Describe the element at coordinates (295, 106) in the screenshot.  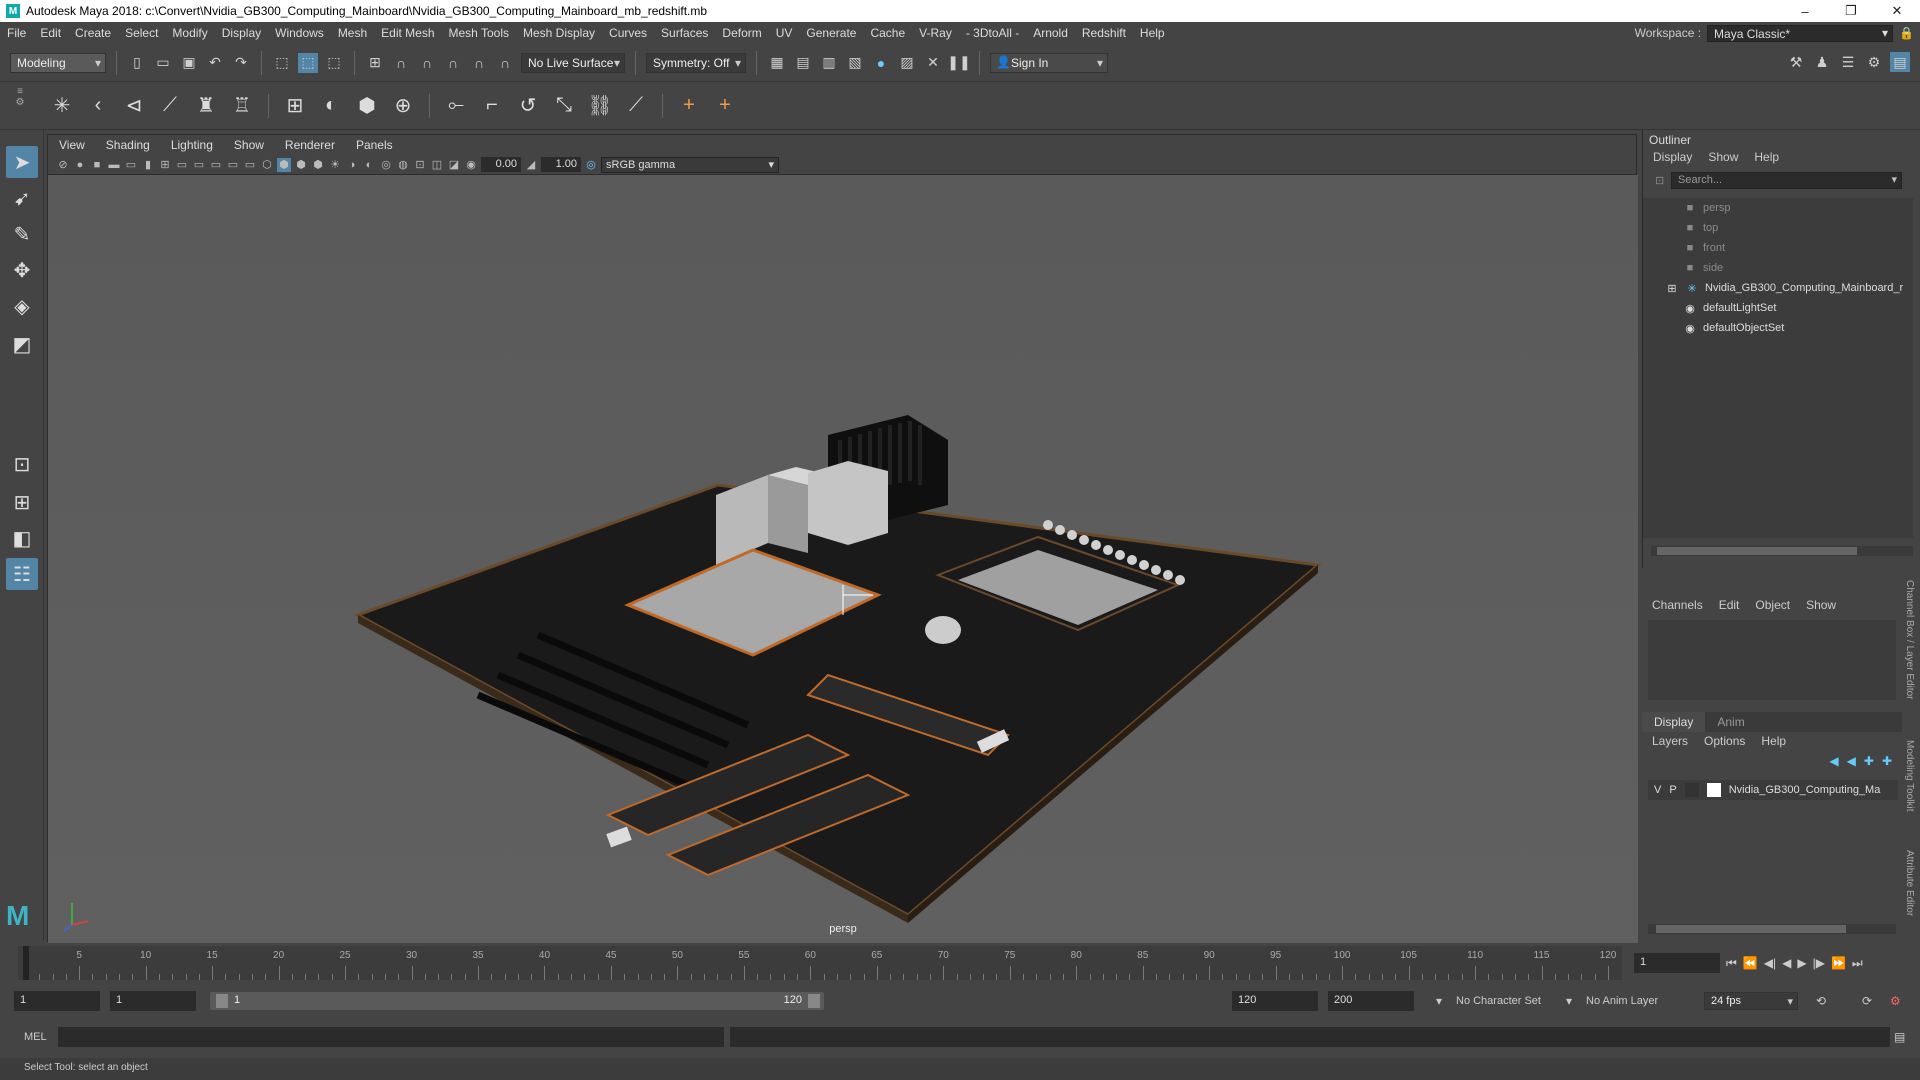
I see `lattice-icon: ⊞` at that location.